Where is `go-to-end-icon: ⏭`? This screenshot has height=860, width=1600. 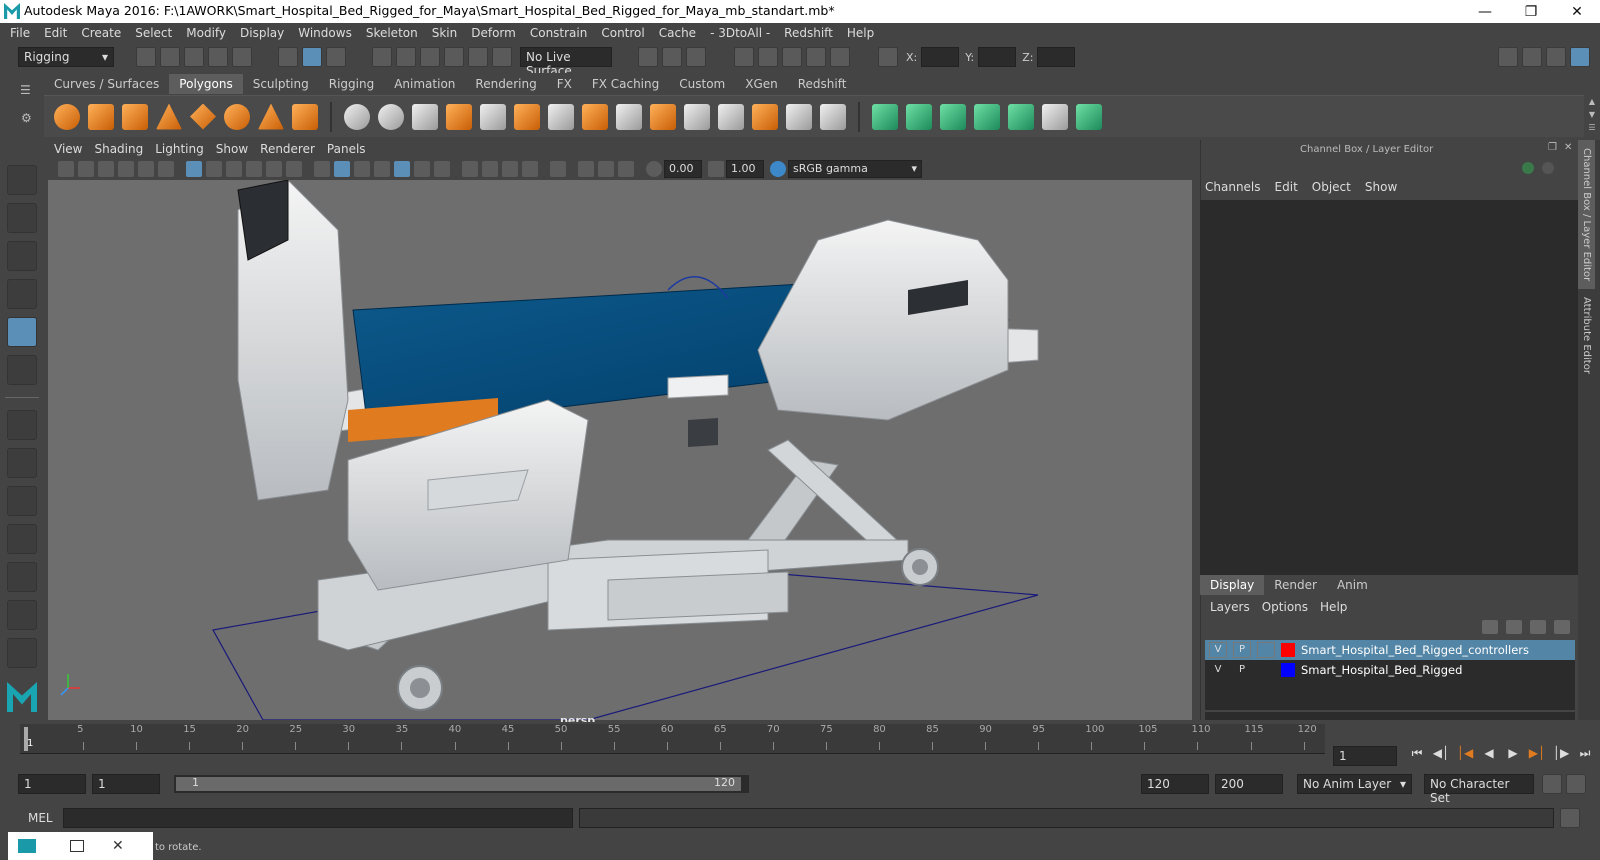
go-to-end-icon: ⏭ is located at coordinates (1585, 753).